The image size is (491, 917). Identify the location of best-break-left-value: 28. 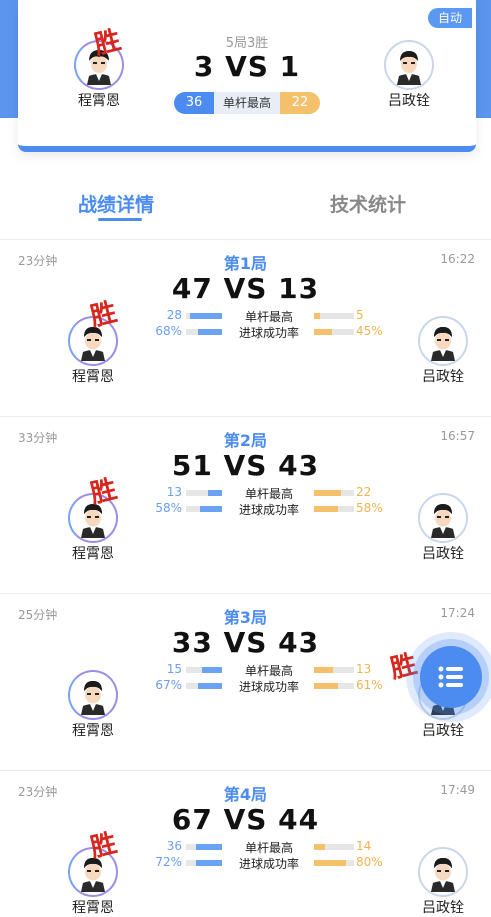
(174, 315).